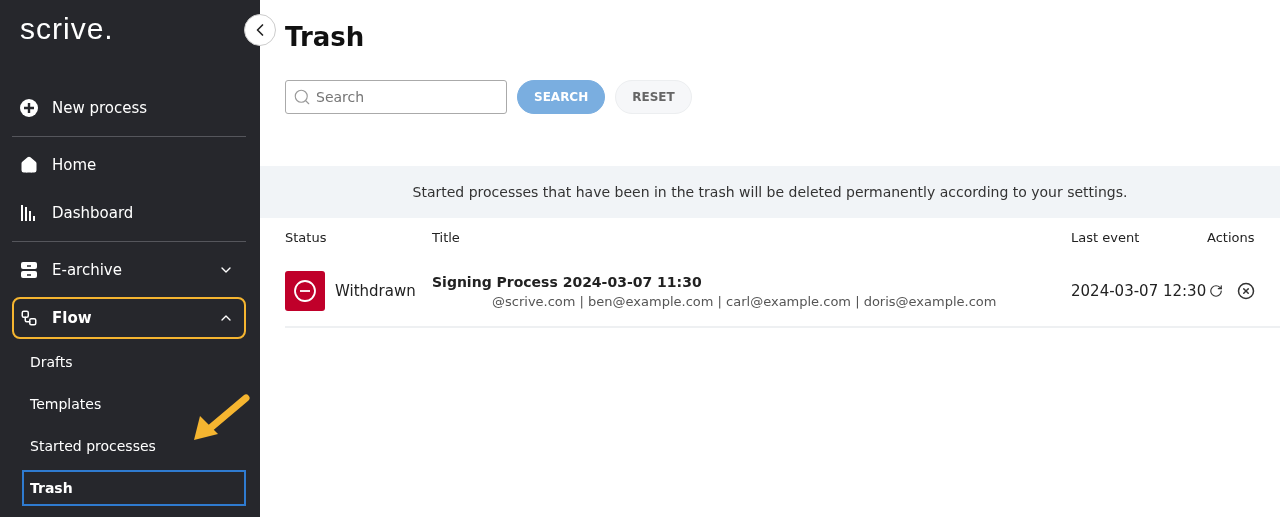 This screenshot has height=517, width=1280. I want to click on last-event-text: 2024-03-07 12:30, so click(1139, 291).